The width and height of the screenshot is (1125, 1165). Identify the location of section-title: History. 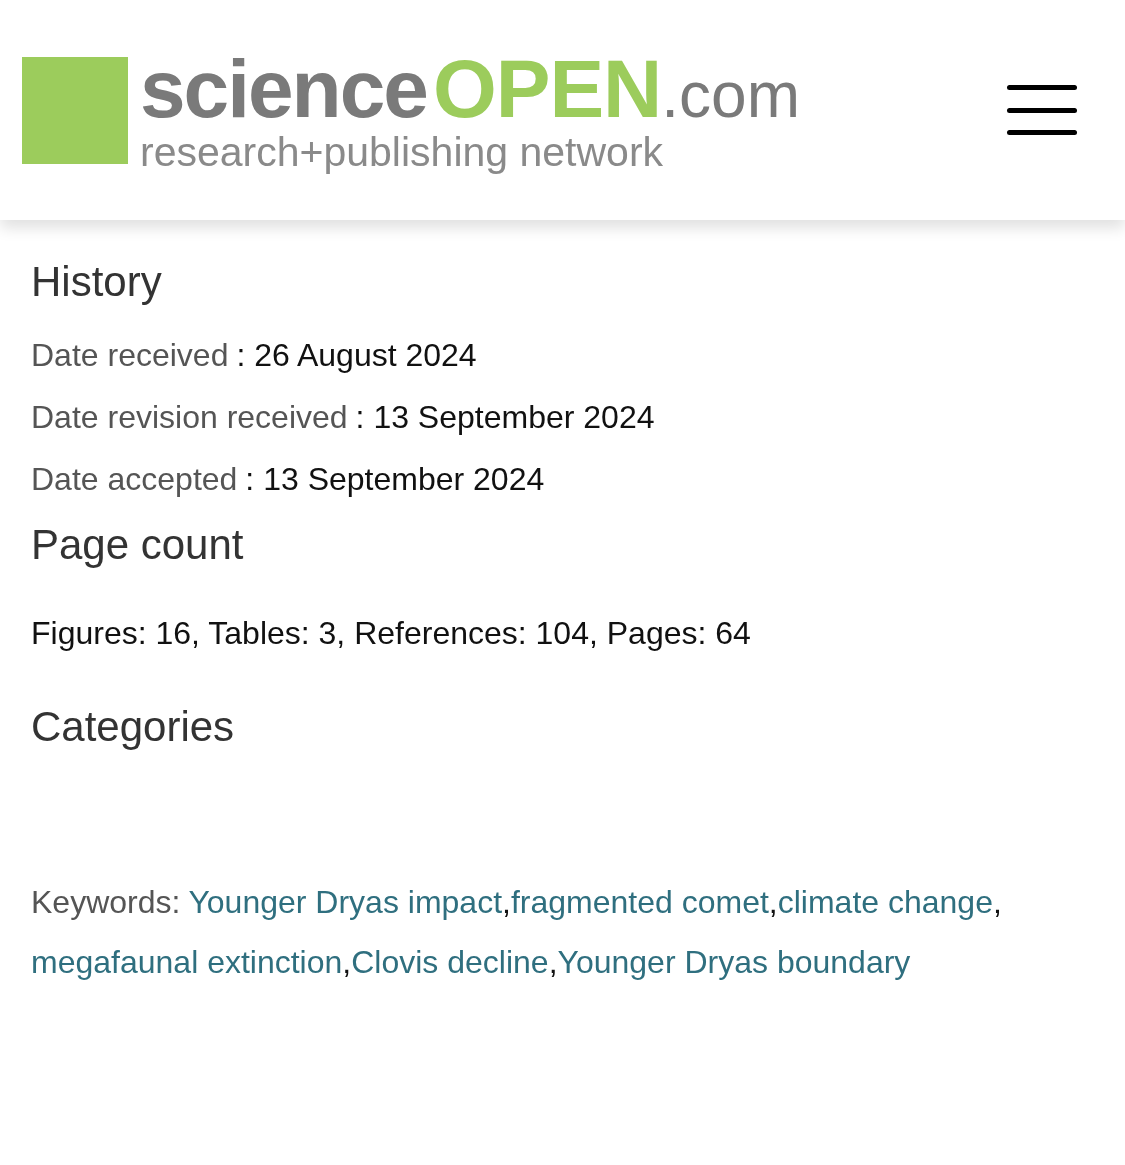
(97, 282).